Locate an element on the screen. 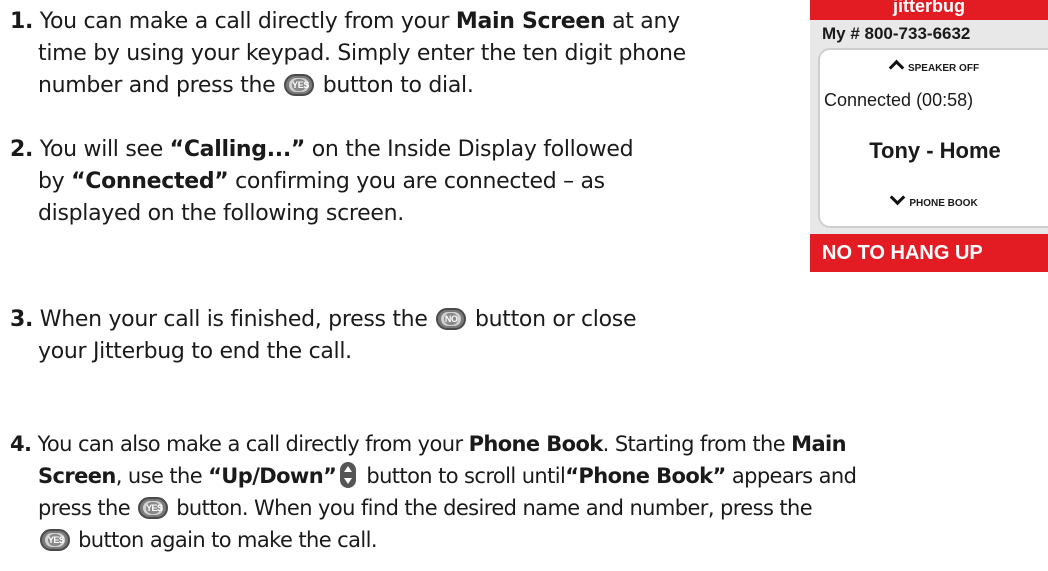  phone-book-row: PHONE BOOK is located at coordinates (934, 199).